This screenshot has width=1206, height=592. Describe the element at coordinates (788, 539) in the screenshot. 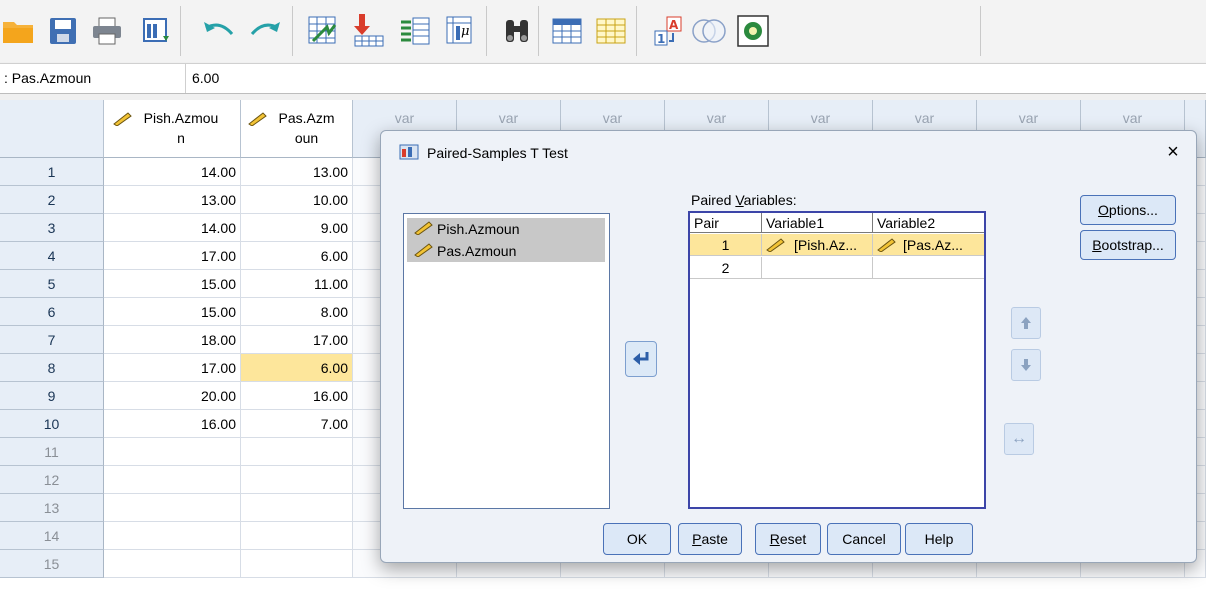

I see `reset-button: Reset` at that location.